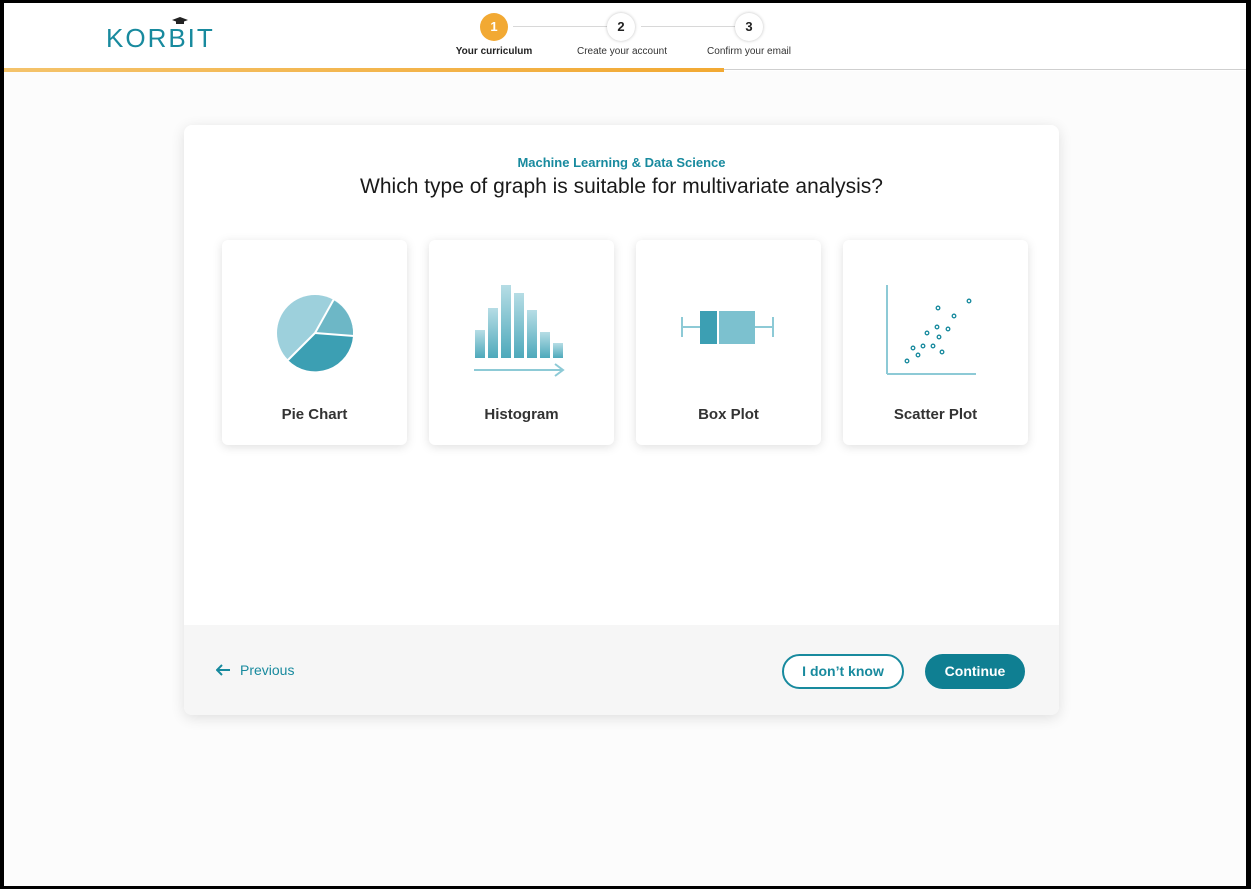  Describe the element at coordinates (622, 51) in the screenshot. I see `step-2-label: Create your account` at that location.